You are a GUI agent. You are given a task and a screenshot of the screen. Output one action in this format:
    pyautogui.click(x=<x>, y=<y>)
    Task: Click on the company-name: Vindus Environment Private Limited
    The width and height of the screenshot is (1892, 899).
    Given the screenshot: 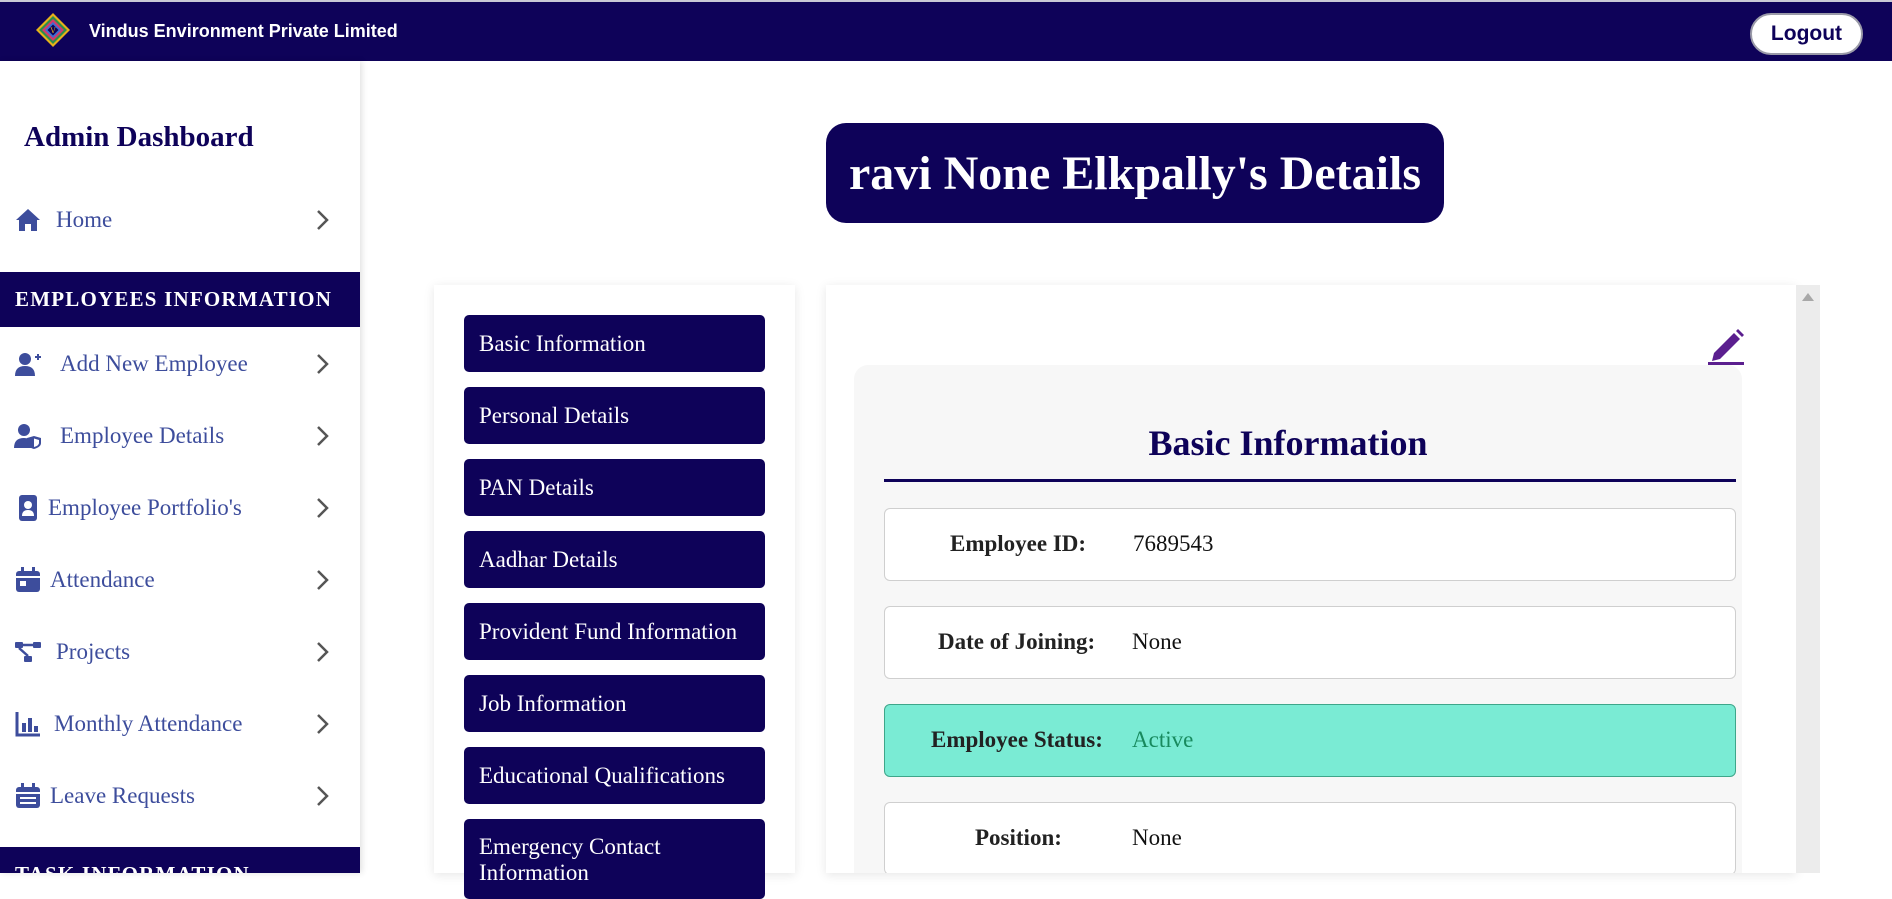 What is the action you would take?
    pyautogui.click(x=243, y=31)
    